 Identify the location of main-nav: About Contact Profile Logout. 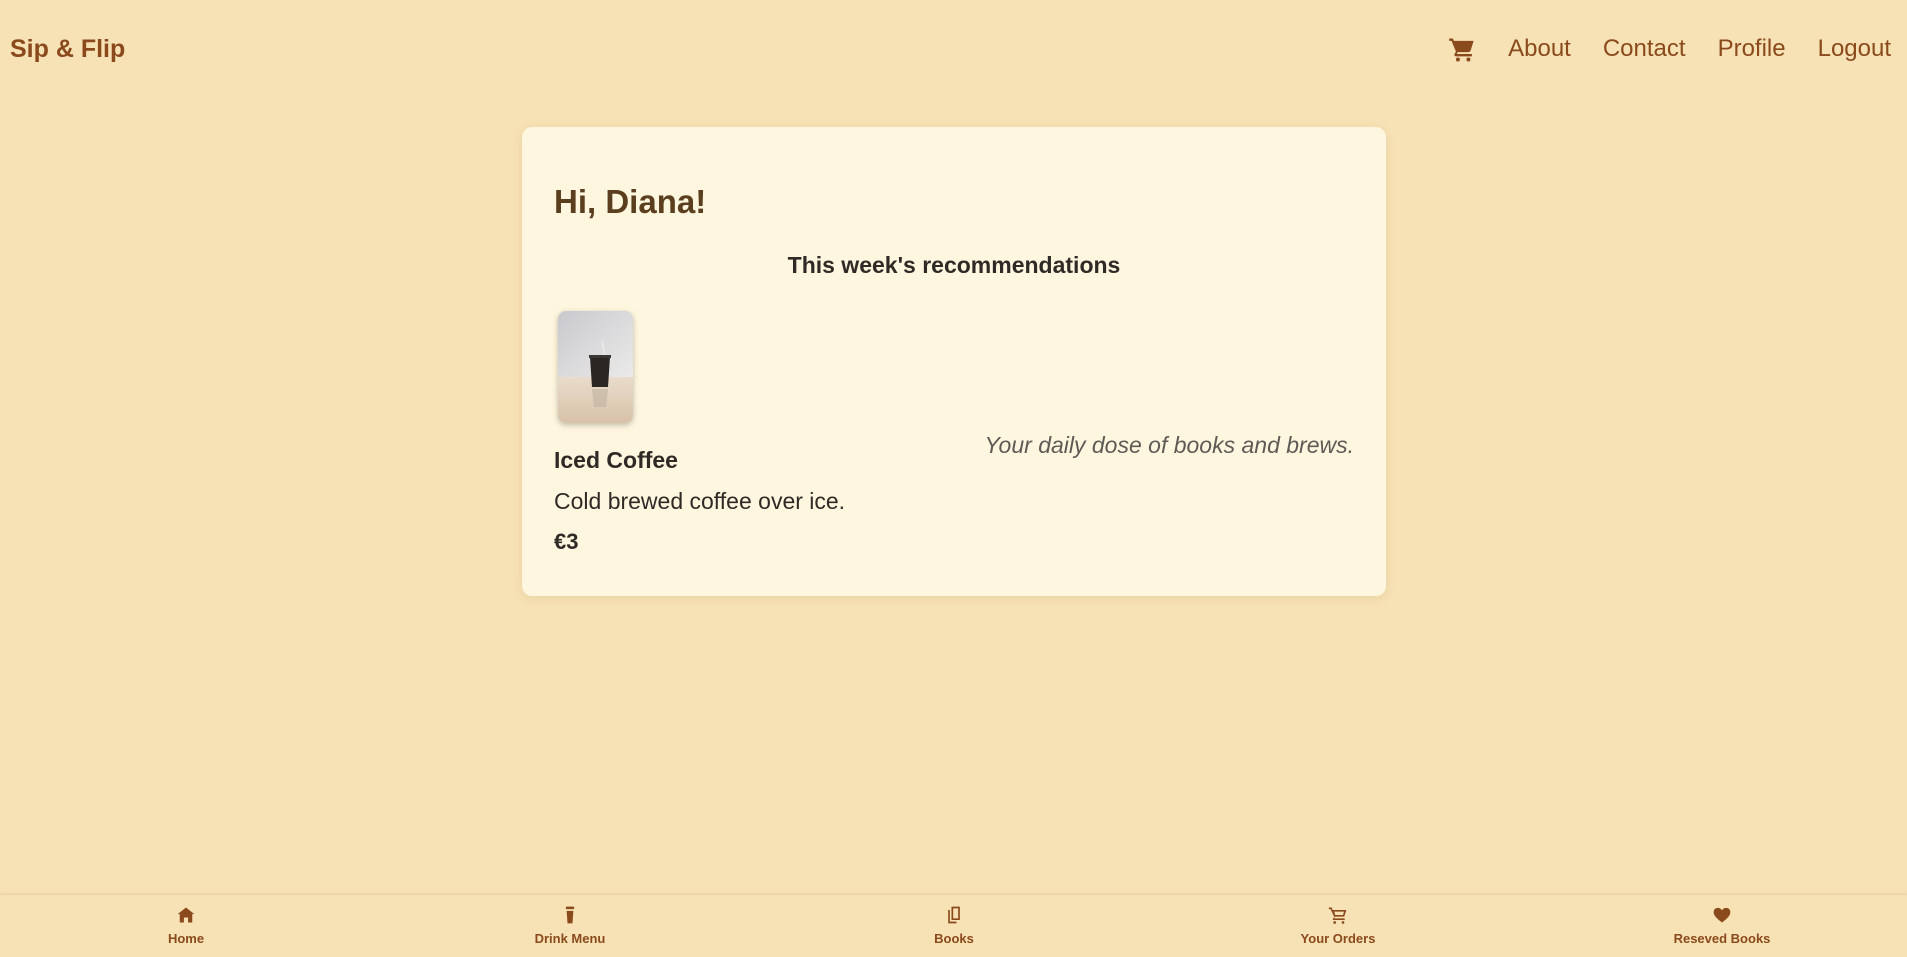
(1672, 49).